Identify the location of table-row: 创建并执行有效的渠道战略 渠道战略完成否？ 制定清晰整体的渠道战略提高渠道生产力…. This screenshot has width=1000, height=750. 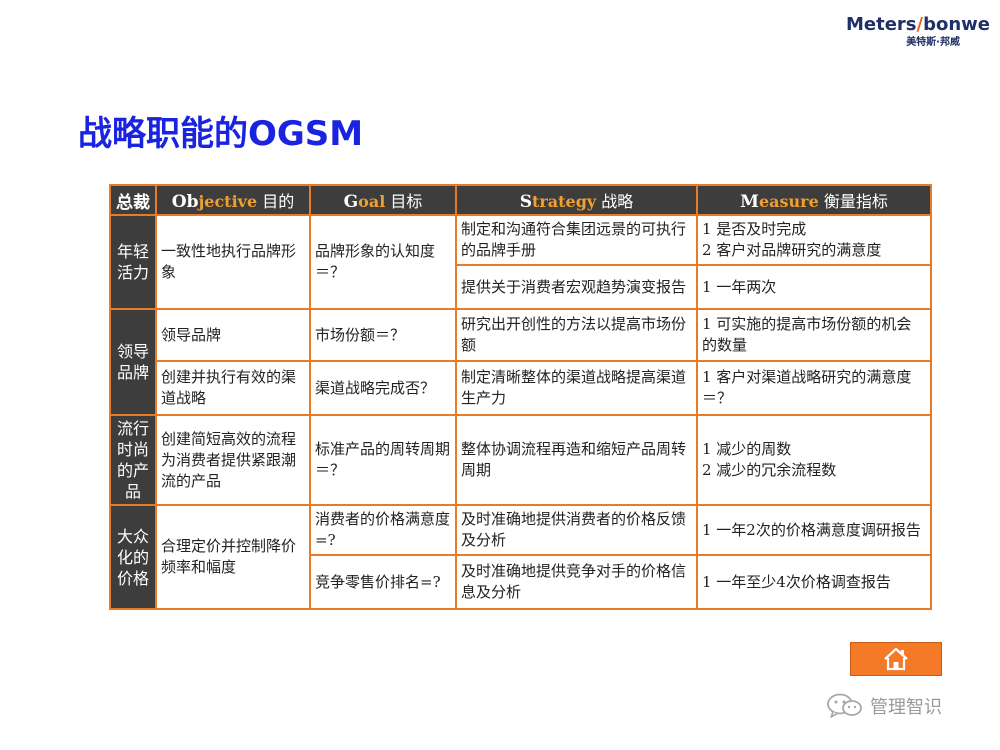
(521, 388).